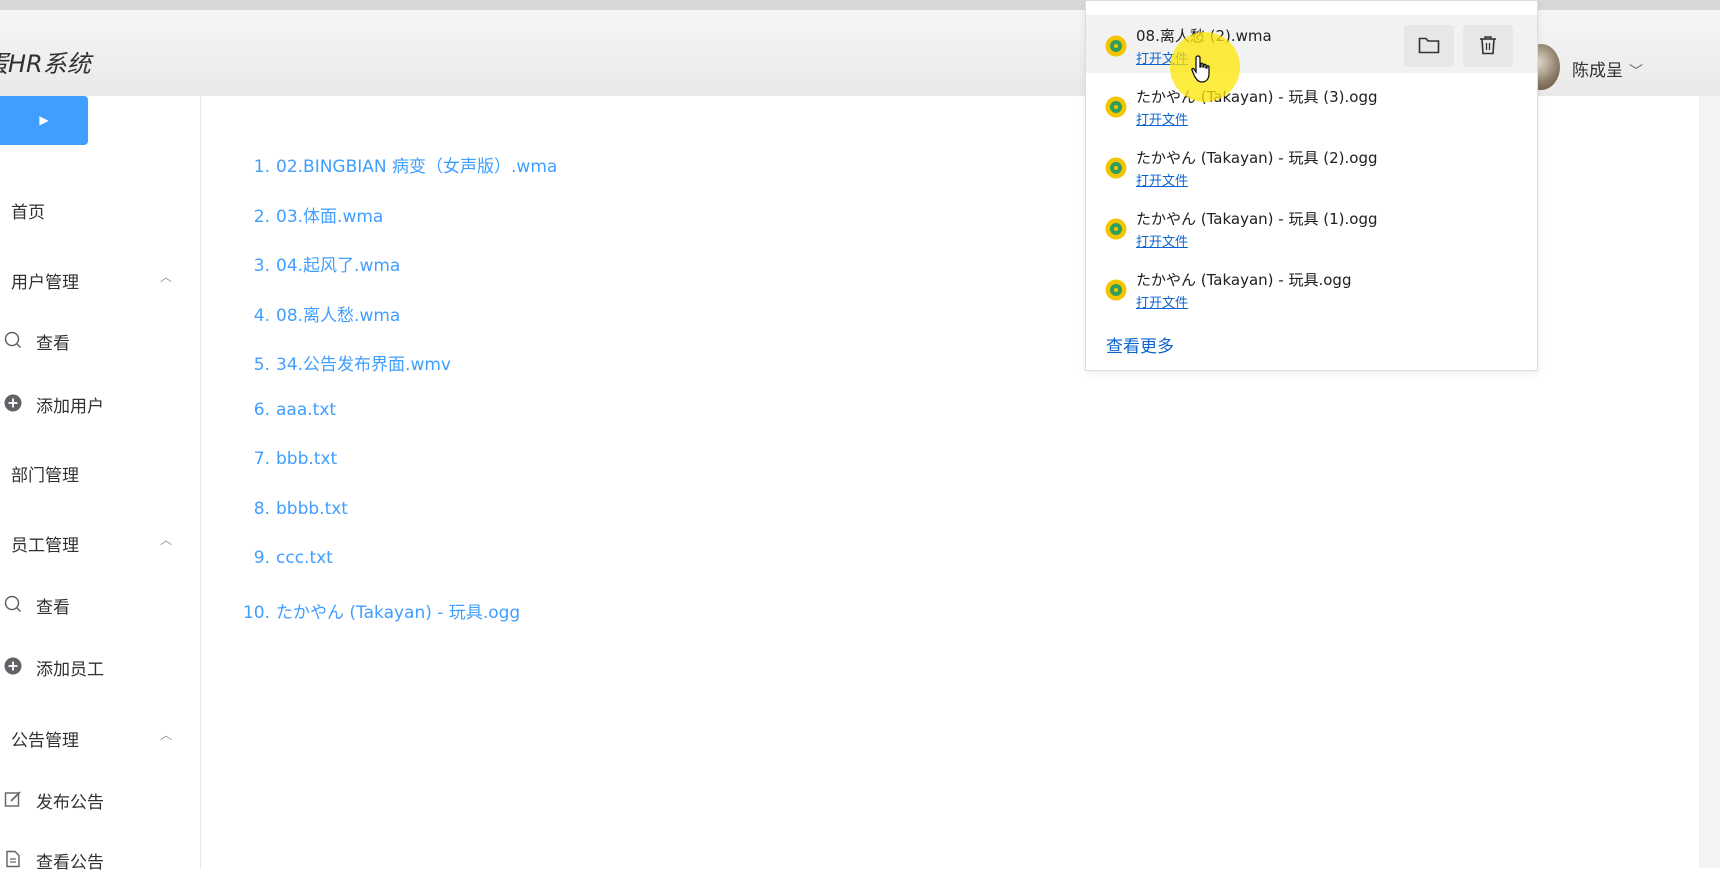 This screenshot has width=1720, height=878. Describe the element at coordinates (1200, 69) in the screenshot. I see `hand-cursor-icon` at that location.